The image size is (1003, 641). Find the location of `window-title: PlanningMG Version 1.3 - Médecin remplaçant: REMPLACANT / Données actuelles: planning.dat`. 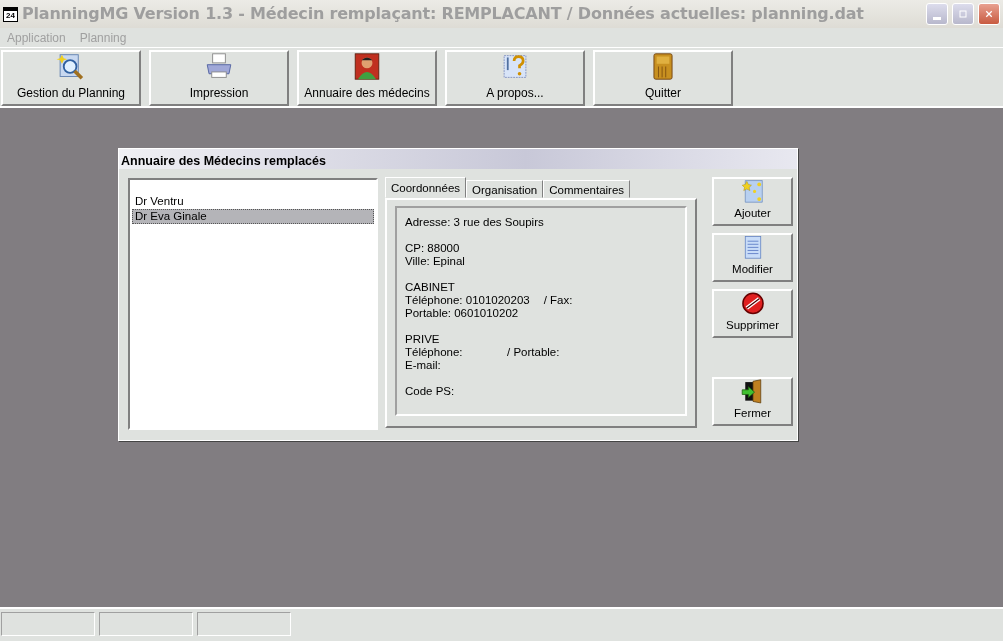

window-title: PlanningMG Version 1.3 - Médecin remplaçant: REMPLACANT / Données actuelles: planning.dat is located at coordinates (443, 14).